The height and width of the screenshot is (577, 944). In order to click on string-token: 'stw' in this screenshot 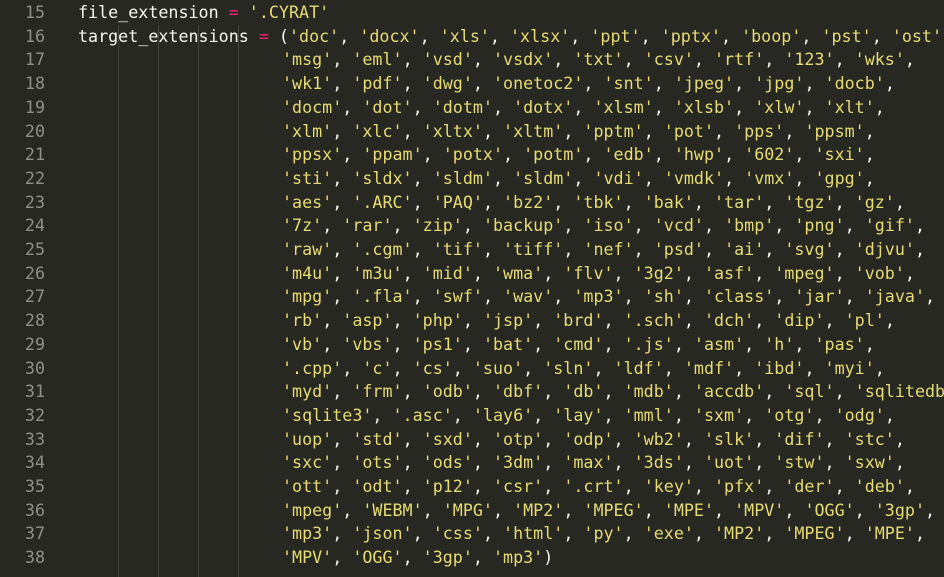, I will do `click(799, 462)`.